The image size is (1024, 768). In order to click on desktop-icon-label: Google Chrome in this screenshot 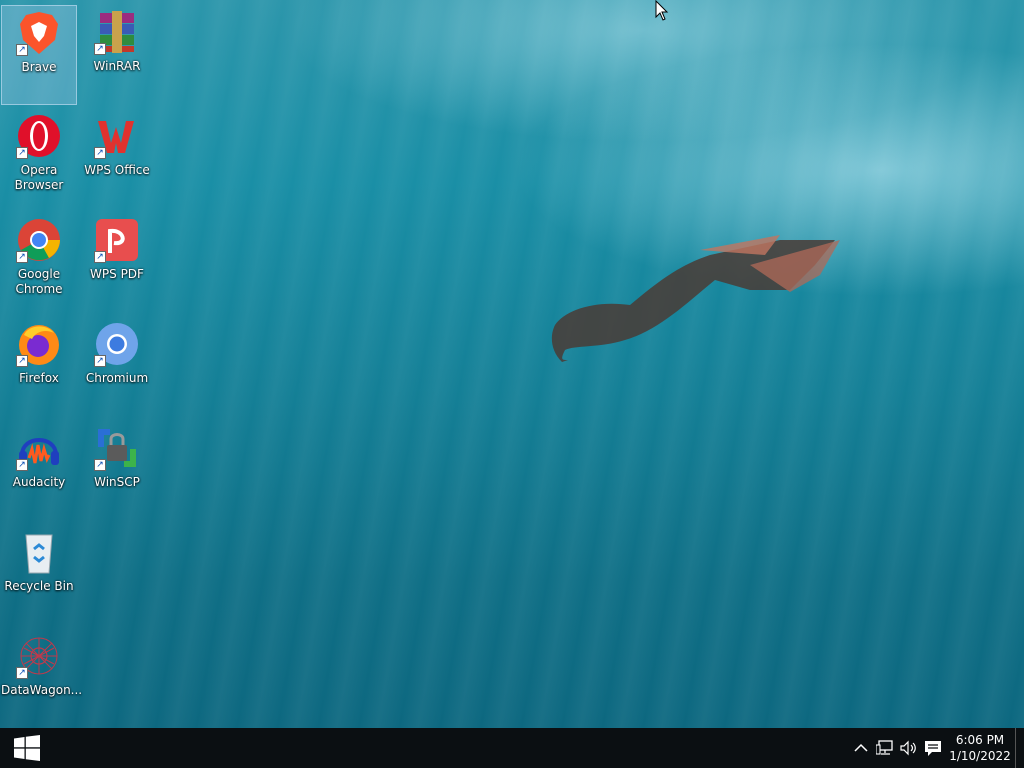, I will do `click(39, 281)`.